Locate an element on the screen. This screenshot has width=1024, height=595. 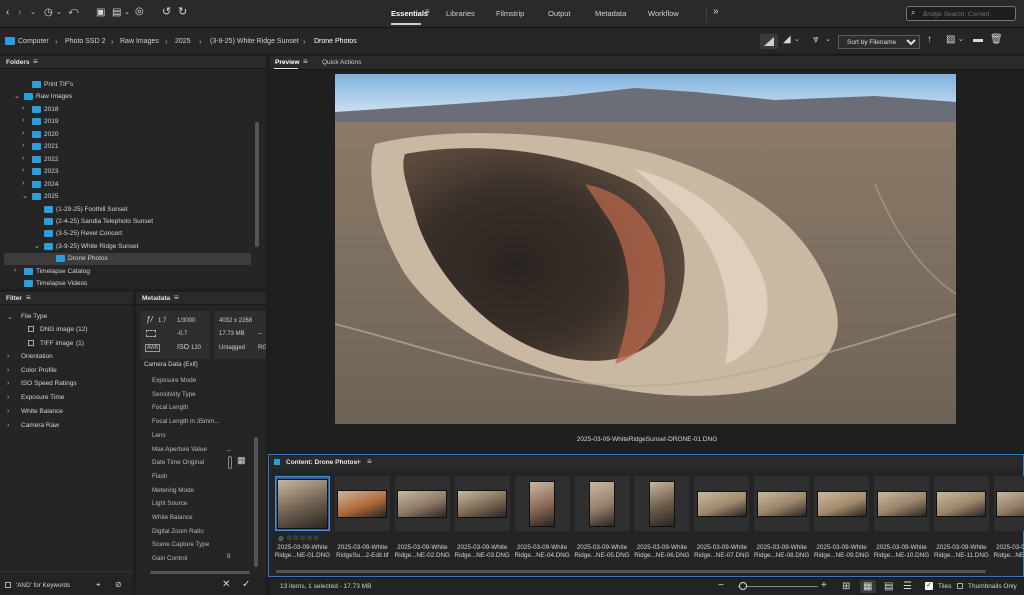
breadcrumb-computer: Computer is located at coordinates (33, 41).